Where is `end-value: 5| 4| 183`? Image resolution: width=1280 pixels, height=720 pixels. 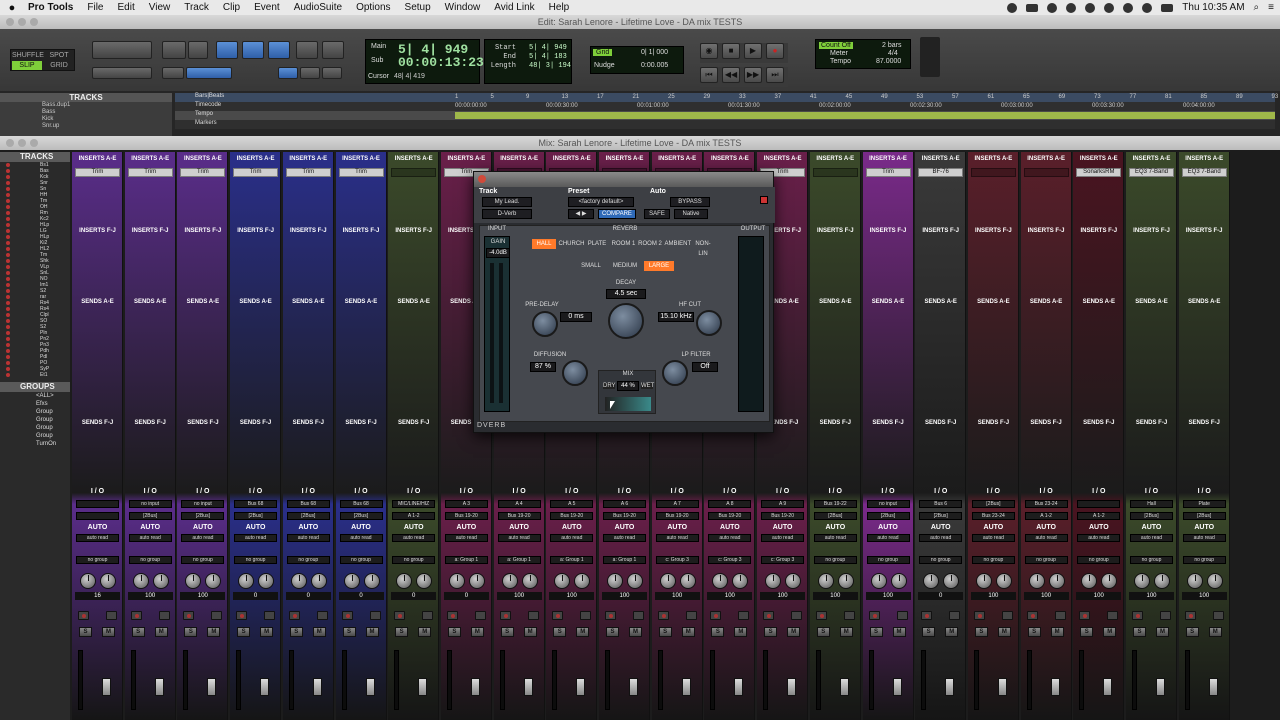
end-value: 5| 4| 183 is located at coordinates (548, 57).